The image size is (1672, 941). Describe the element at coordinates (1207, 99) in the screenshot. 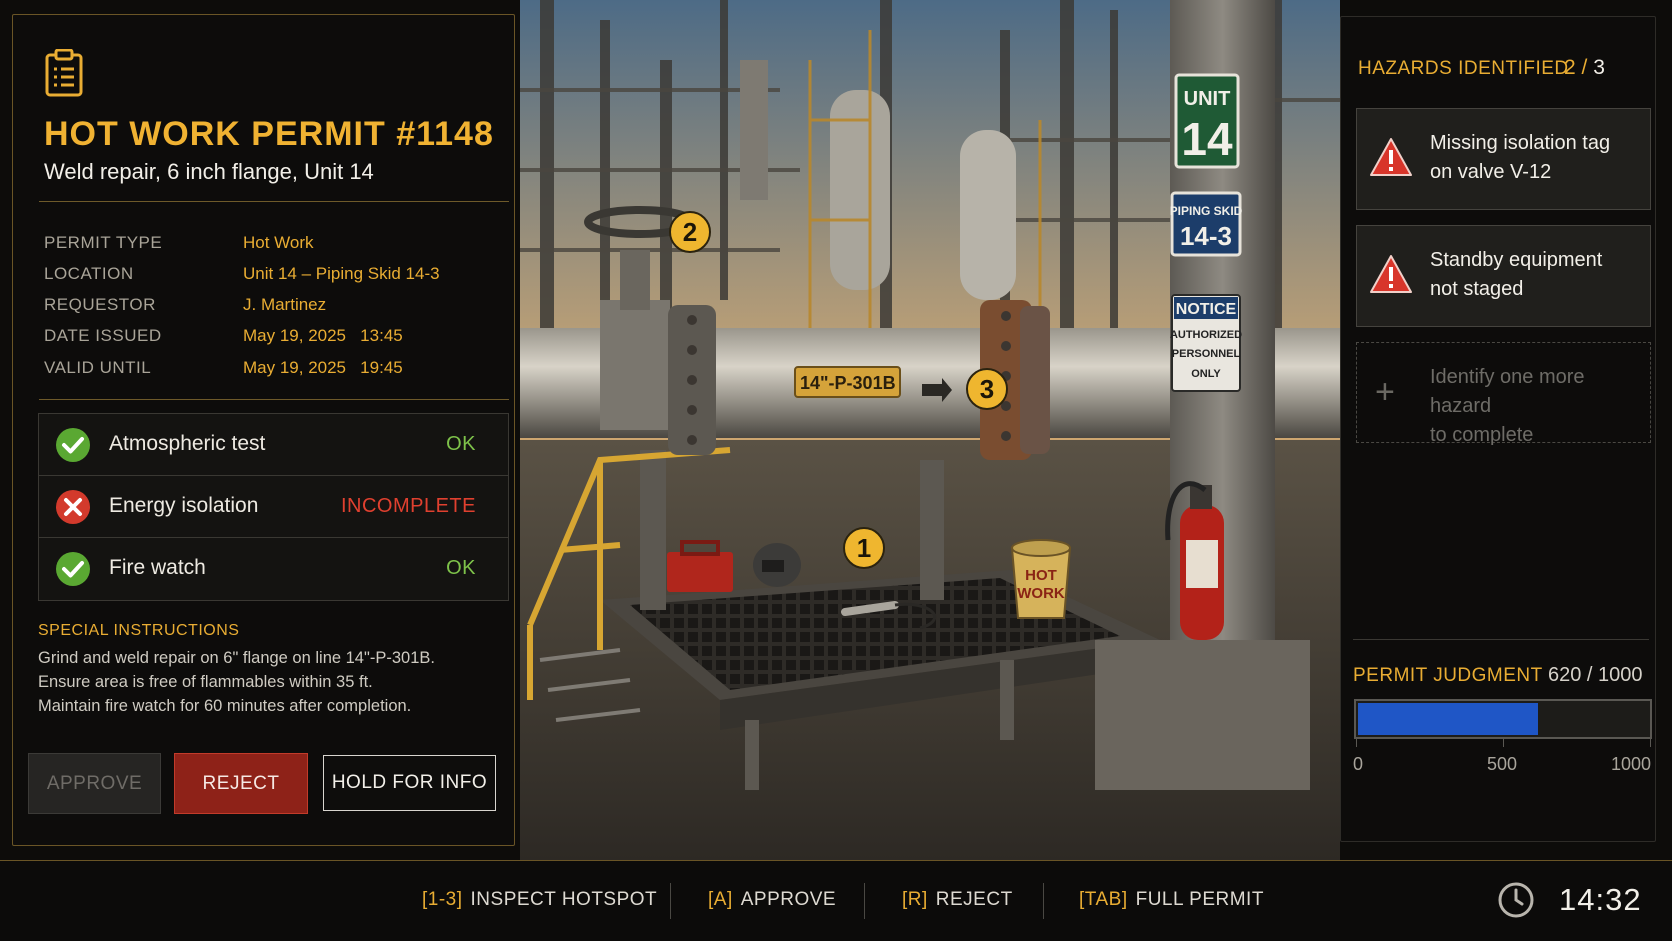

I see `sign-unit-top: UNIT` at that location.